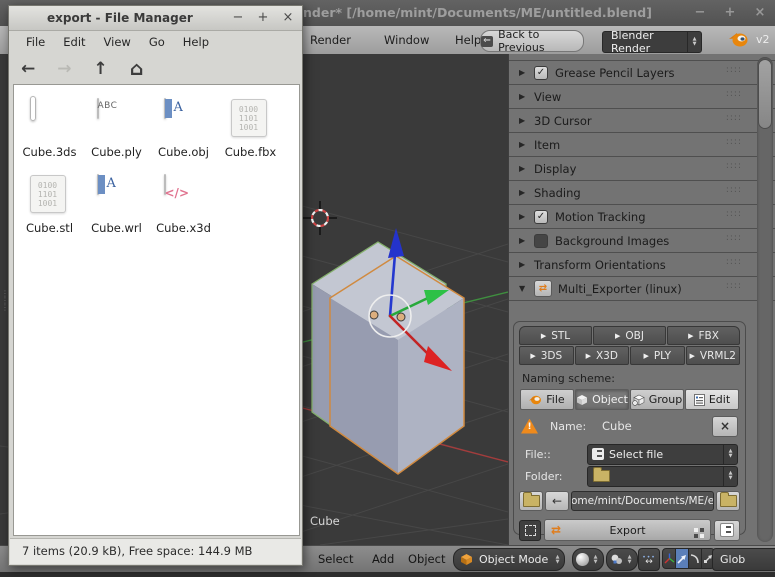  I want to click on mode-select: Object Mode ▲ ▼, so click(509, 559).